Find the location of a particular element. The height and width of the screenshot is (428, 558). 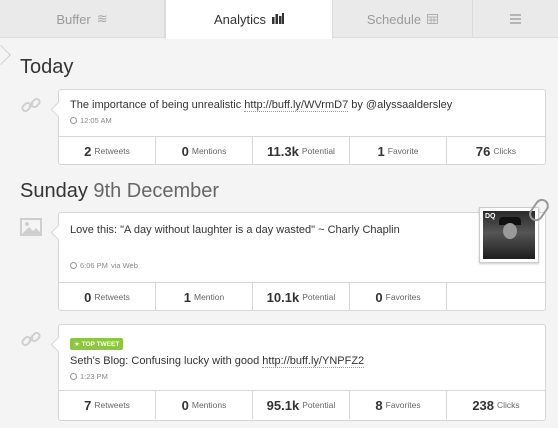

tweet-meta: 12:05 AM is located at coordinates (302, 120).